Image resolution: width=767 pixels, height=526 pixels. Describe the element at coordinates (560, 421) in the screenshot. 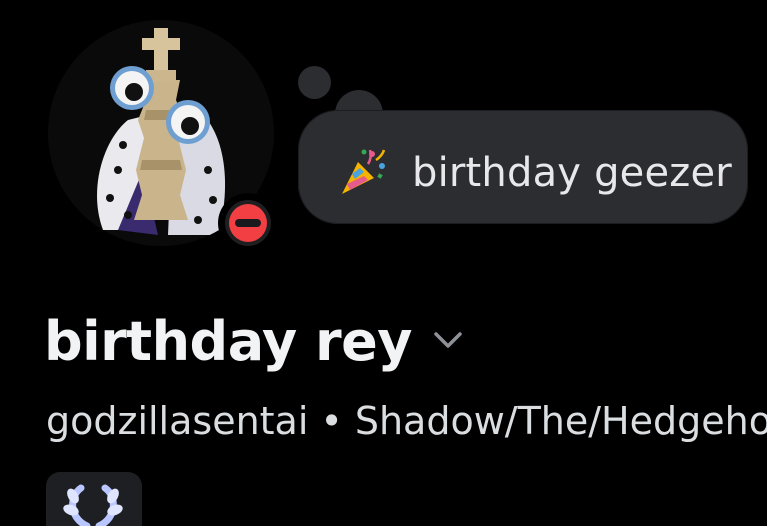

I see `pronouns: Shadow/The/Hedgehog` at that location.